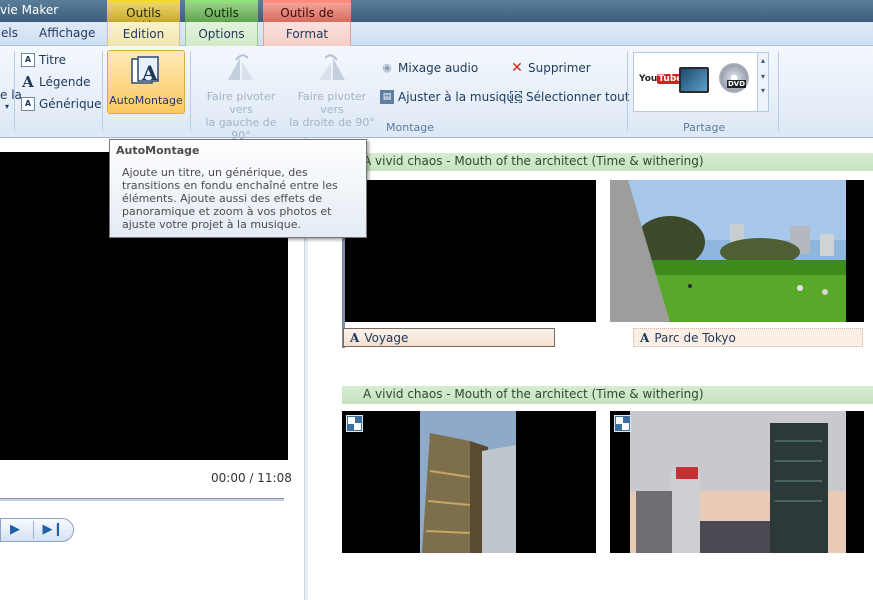  Describe the element at coordinates (29, 10) in the screenshot. I see `window-title: vie Maker` at that location.